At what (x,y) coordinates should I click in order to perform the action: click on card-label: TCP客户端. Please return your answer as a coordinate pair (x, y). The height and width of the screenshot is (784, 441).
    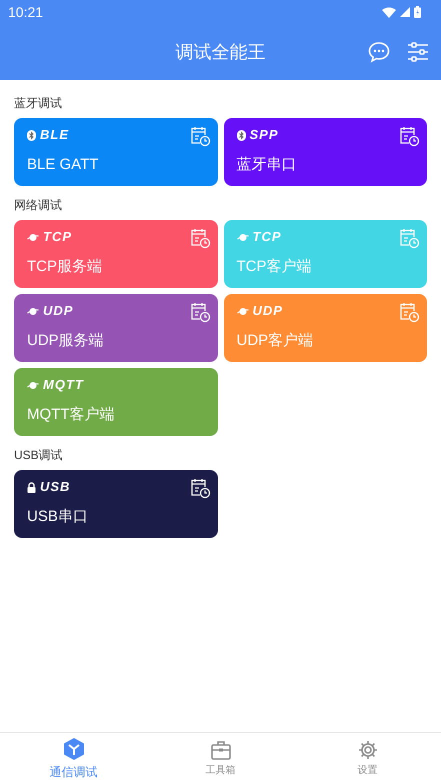
    Looking at the image, I should click on (274, 267).